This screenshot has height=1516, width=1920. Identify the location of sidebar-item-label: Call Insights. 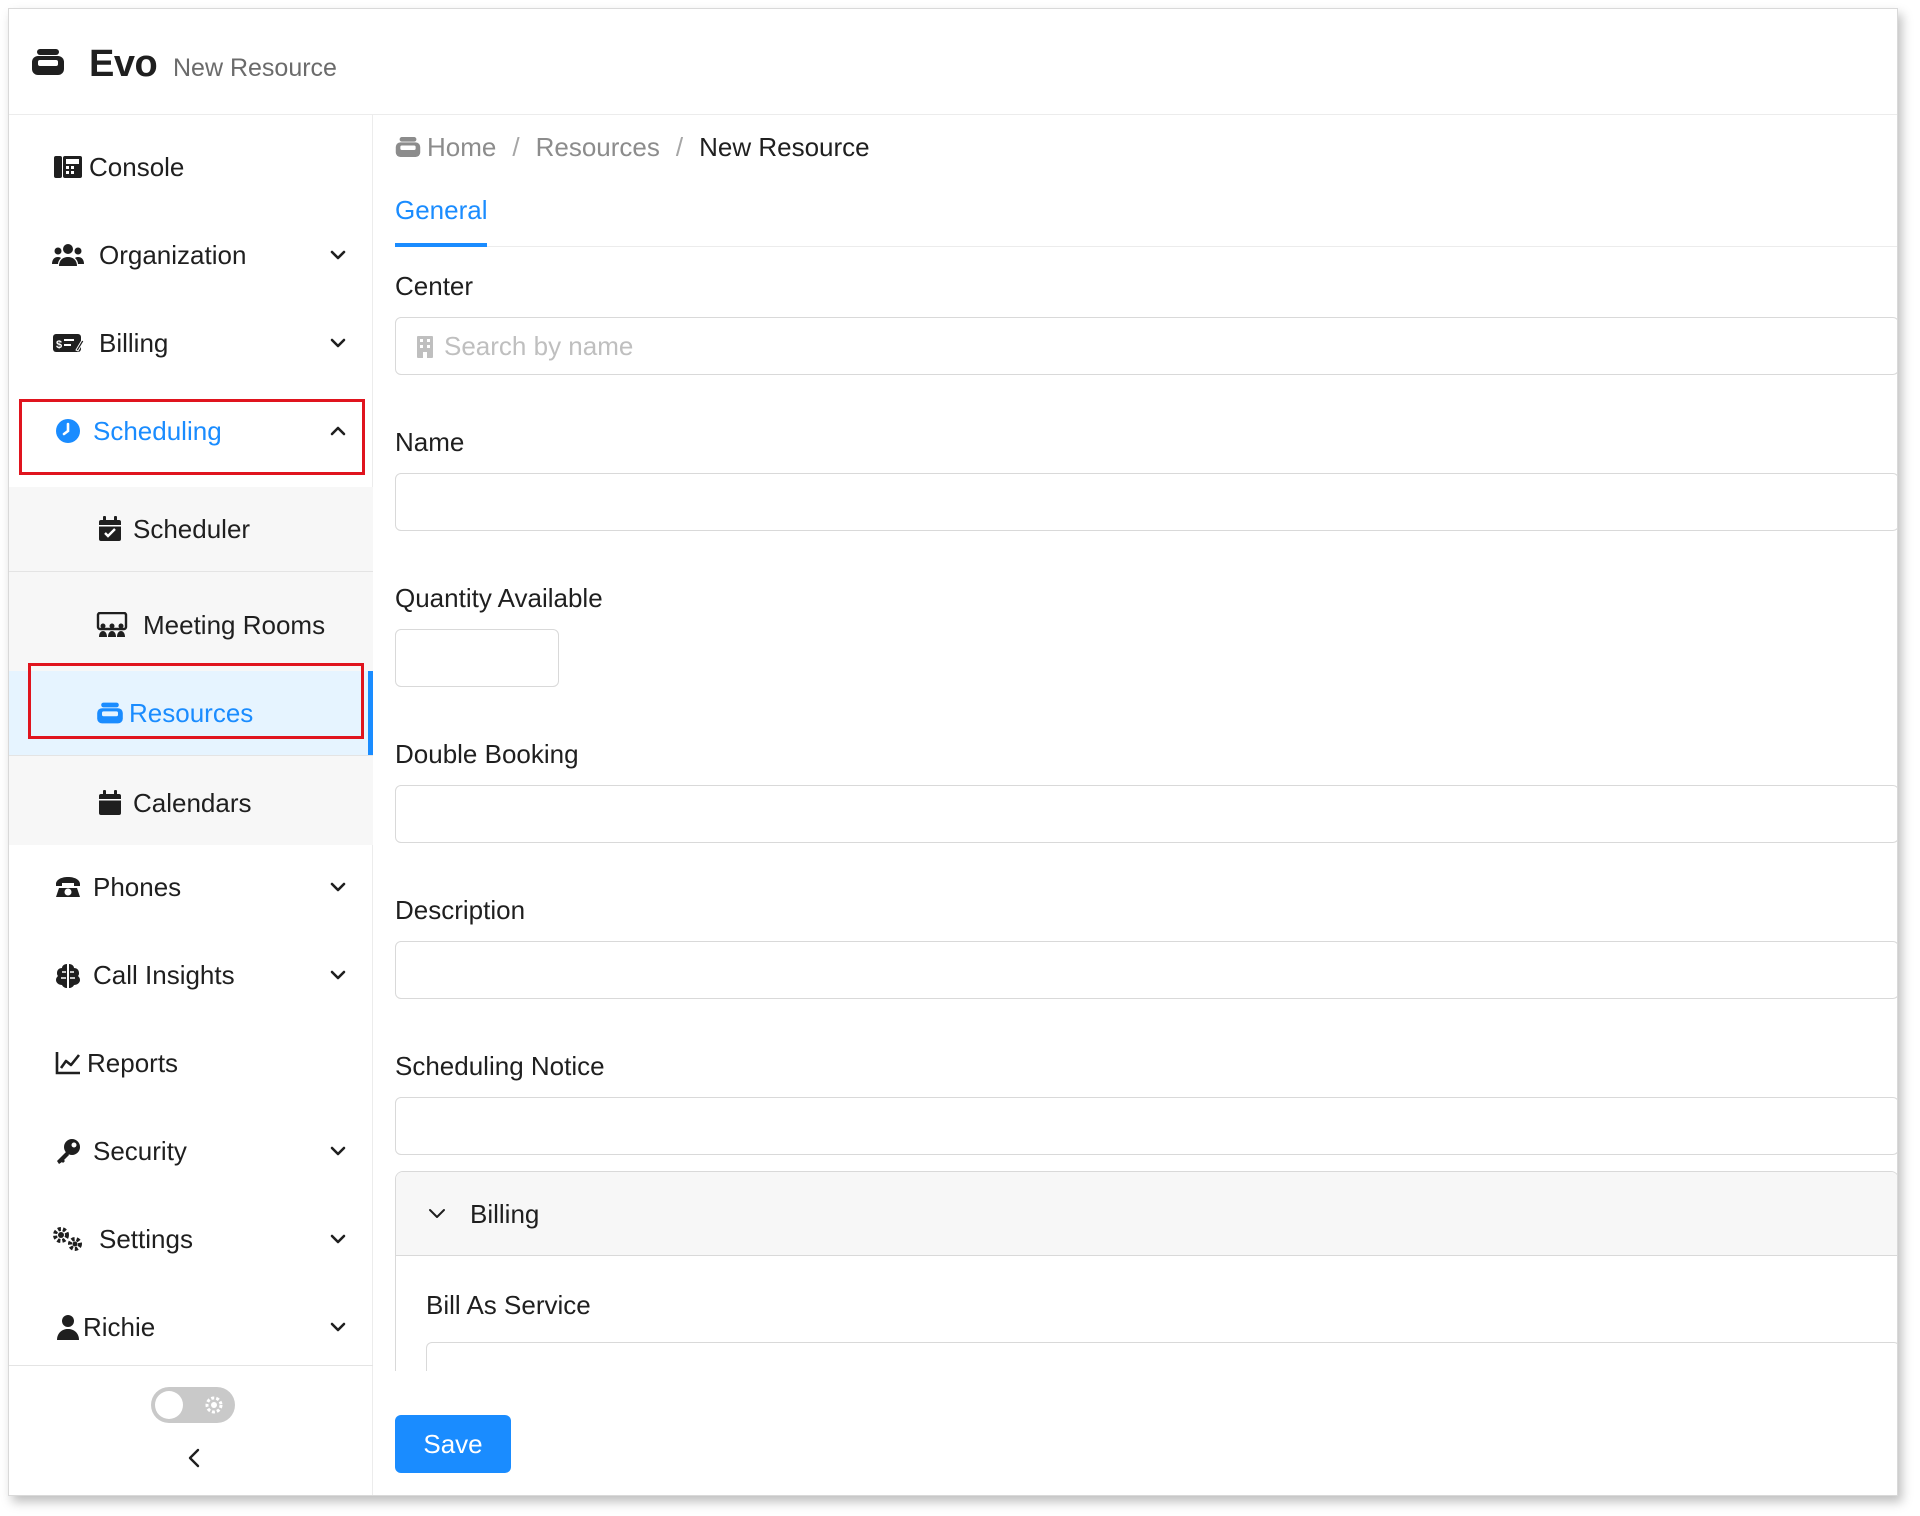
(164, 974).